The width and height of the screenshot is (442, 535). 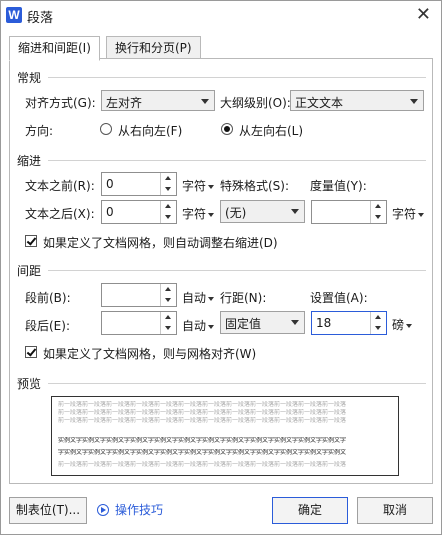 What do you see at coordinates (262, 211) in the screenshot?
I see `special-format-select: (无)` at bounding box center [262, 211].